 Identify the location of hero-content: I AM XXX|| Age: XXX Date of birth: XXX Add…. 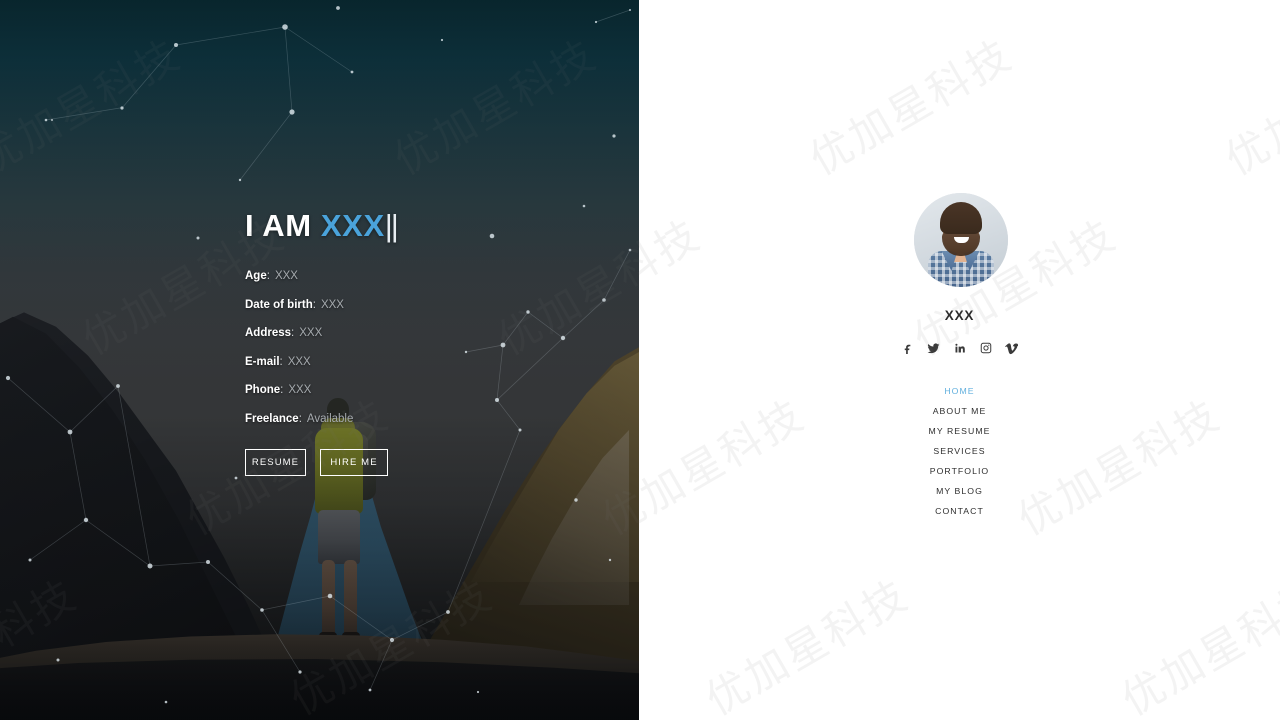
(425, 343).